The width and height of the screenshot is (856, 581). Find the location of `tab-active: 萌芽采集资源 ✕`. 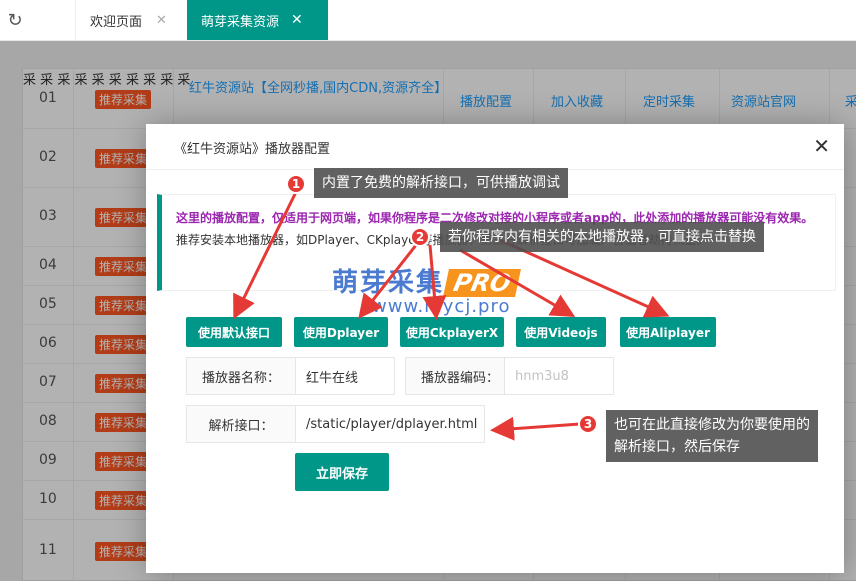

tab-active: 萌芽采集资源 ✕ is located at coordinates (257, 20).